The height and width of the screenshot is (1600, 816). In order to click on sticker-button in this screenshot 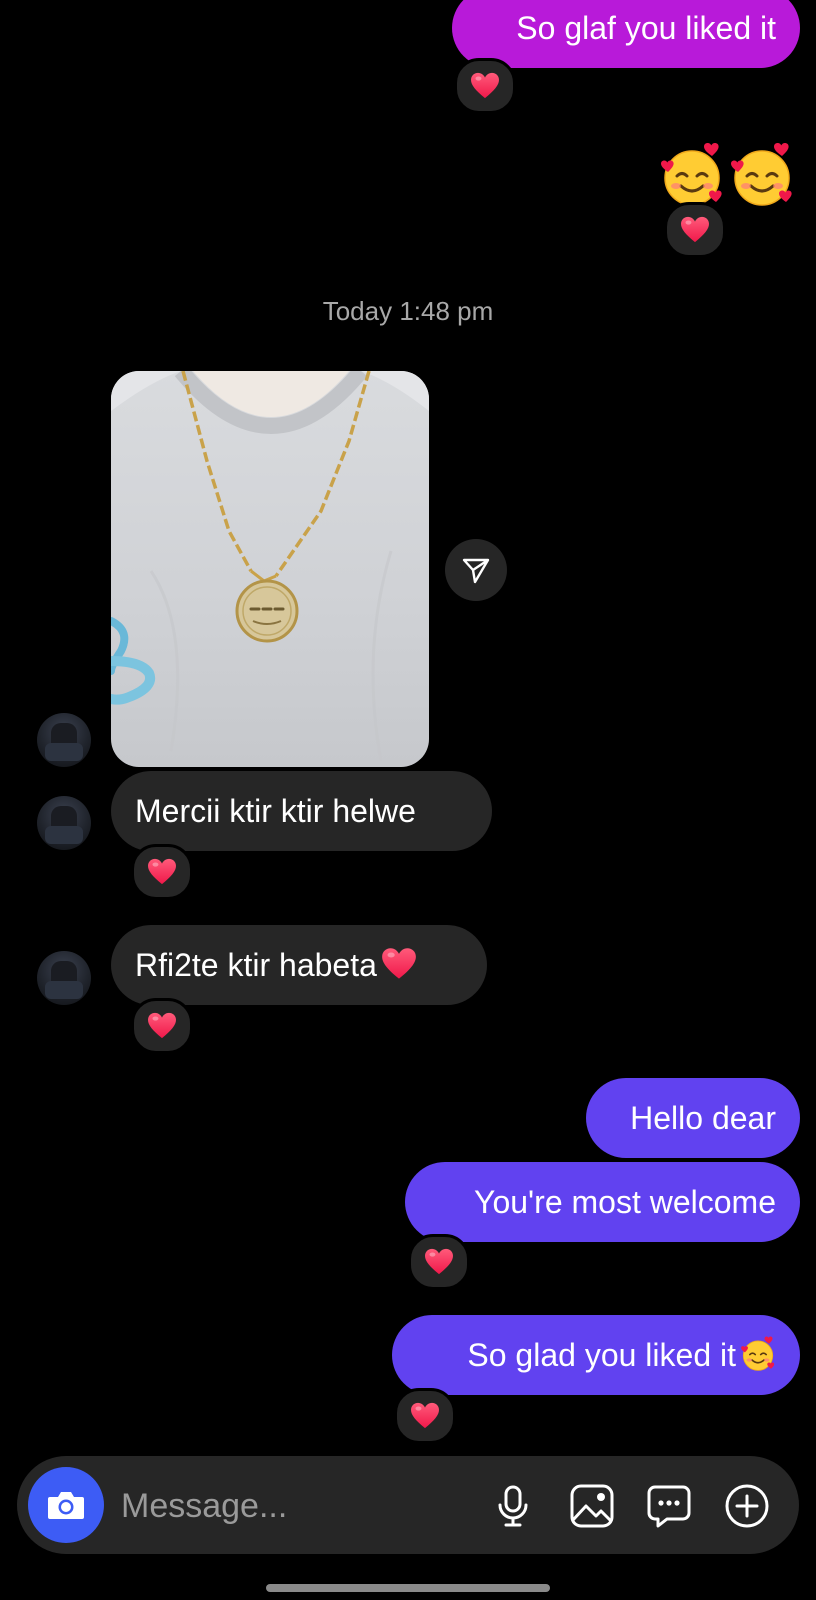, I will do `click(669, 1506)`.